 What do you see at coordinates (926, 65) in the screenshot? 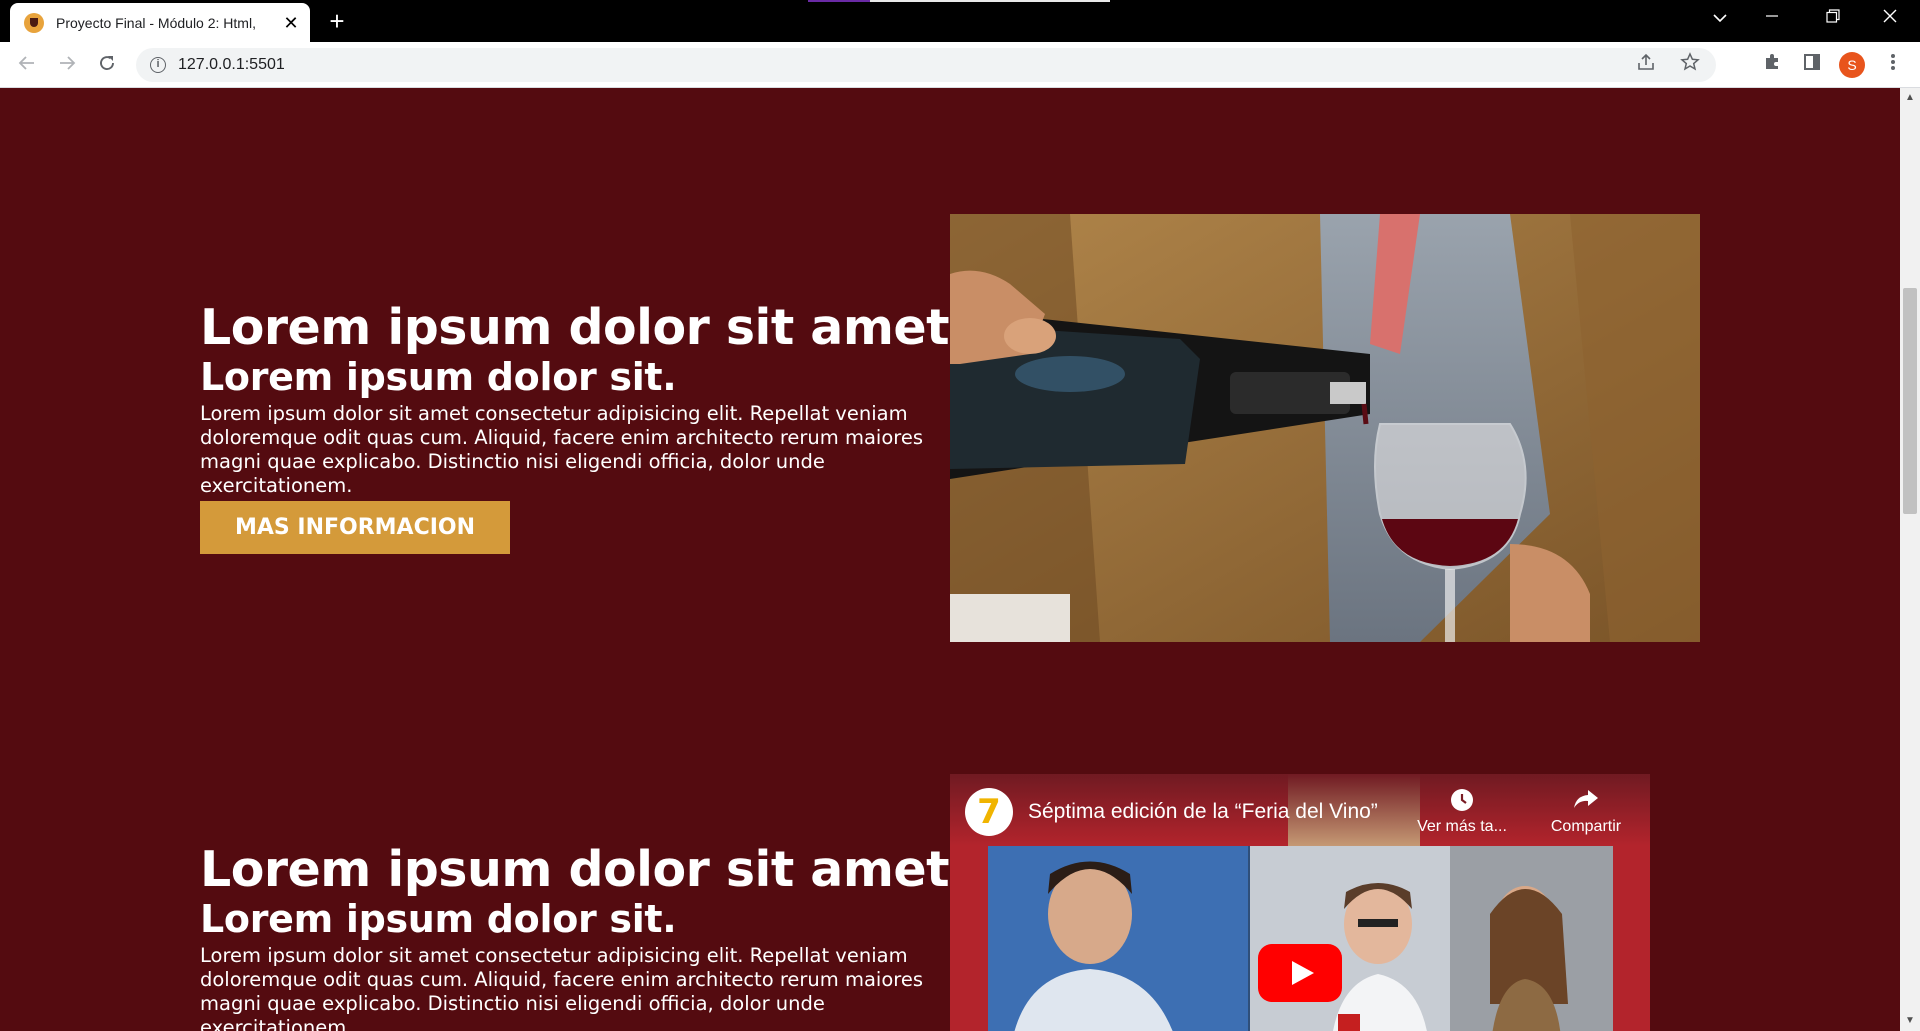
I see `address-bar: i 127.0.0.1:5501` at bounding box center [926, 65].